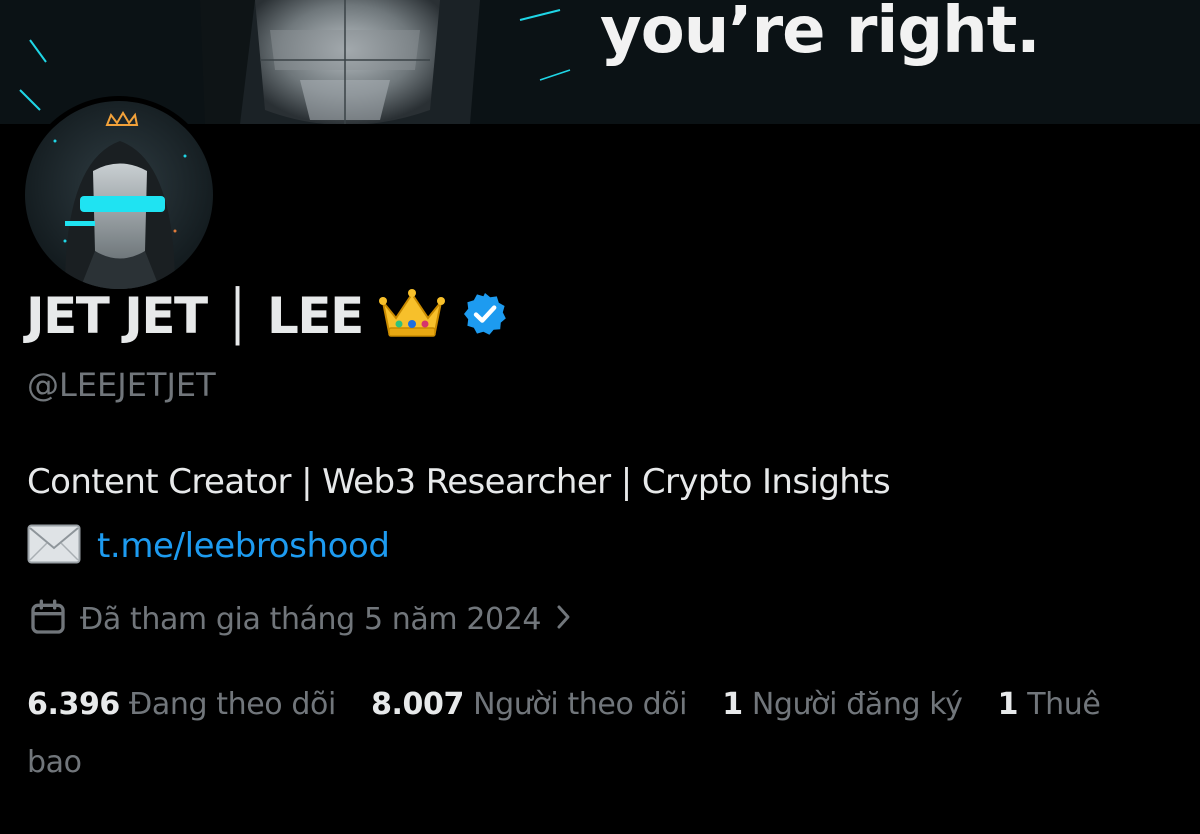  I want to click on avatar-image, so click(119, 195).